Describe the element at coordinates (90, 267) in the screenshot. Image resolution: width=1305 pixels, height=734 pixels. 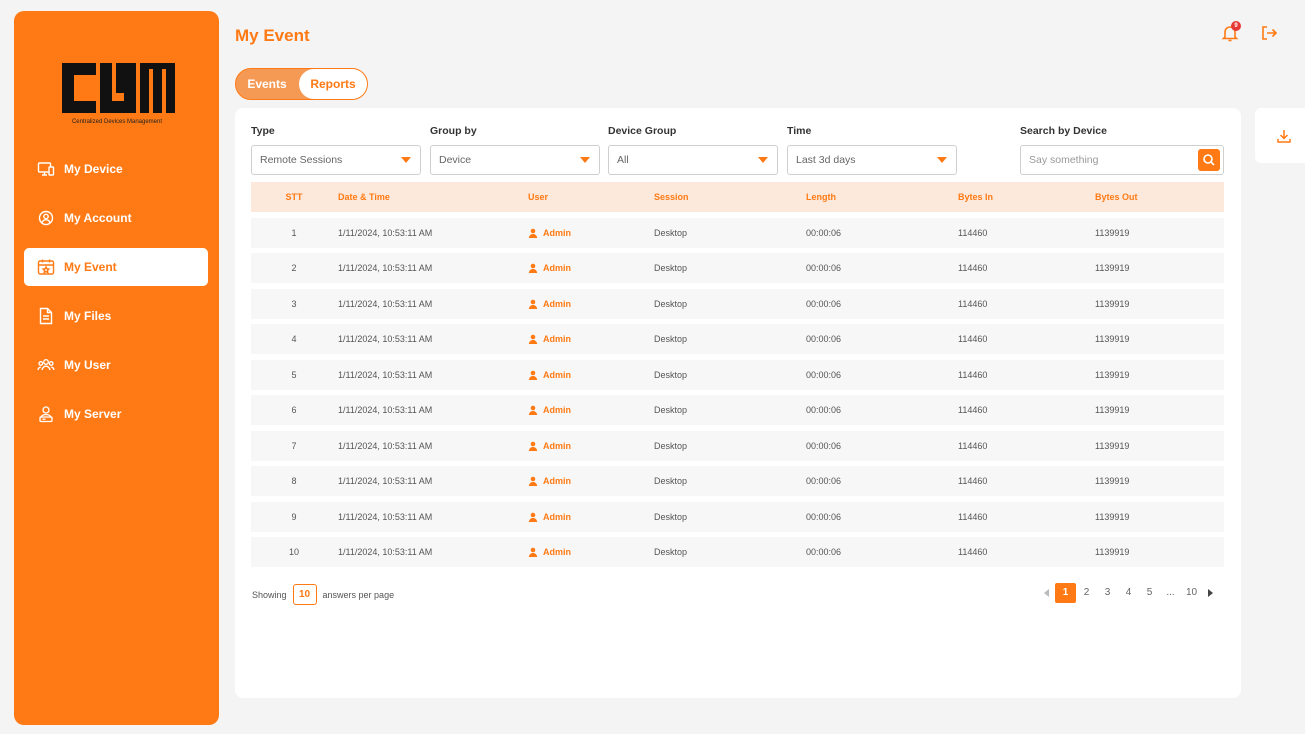
I see `sidebar-item-label: My Event` at that location.